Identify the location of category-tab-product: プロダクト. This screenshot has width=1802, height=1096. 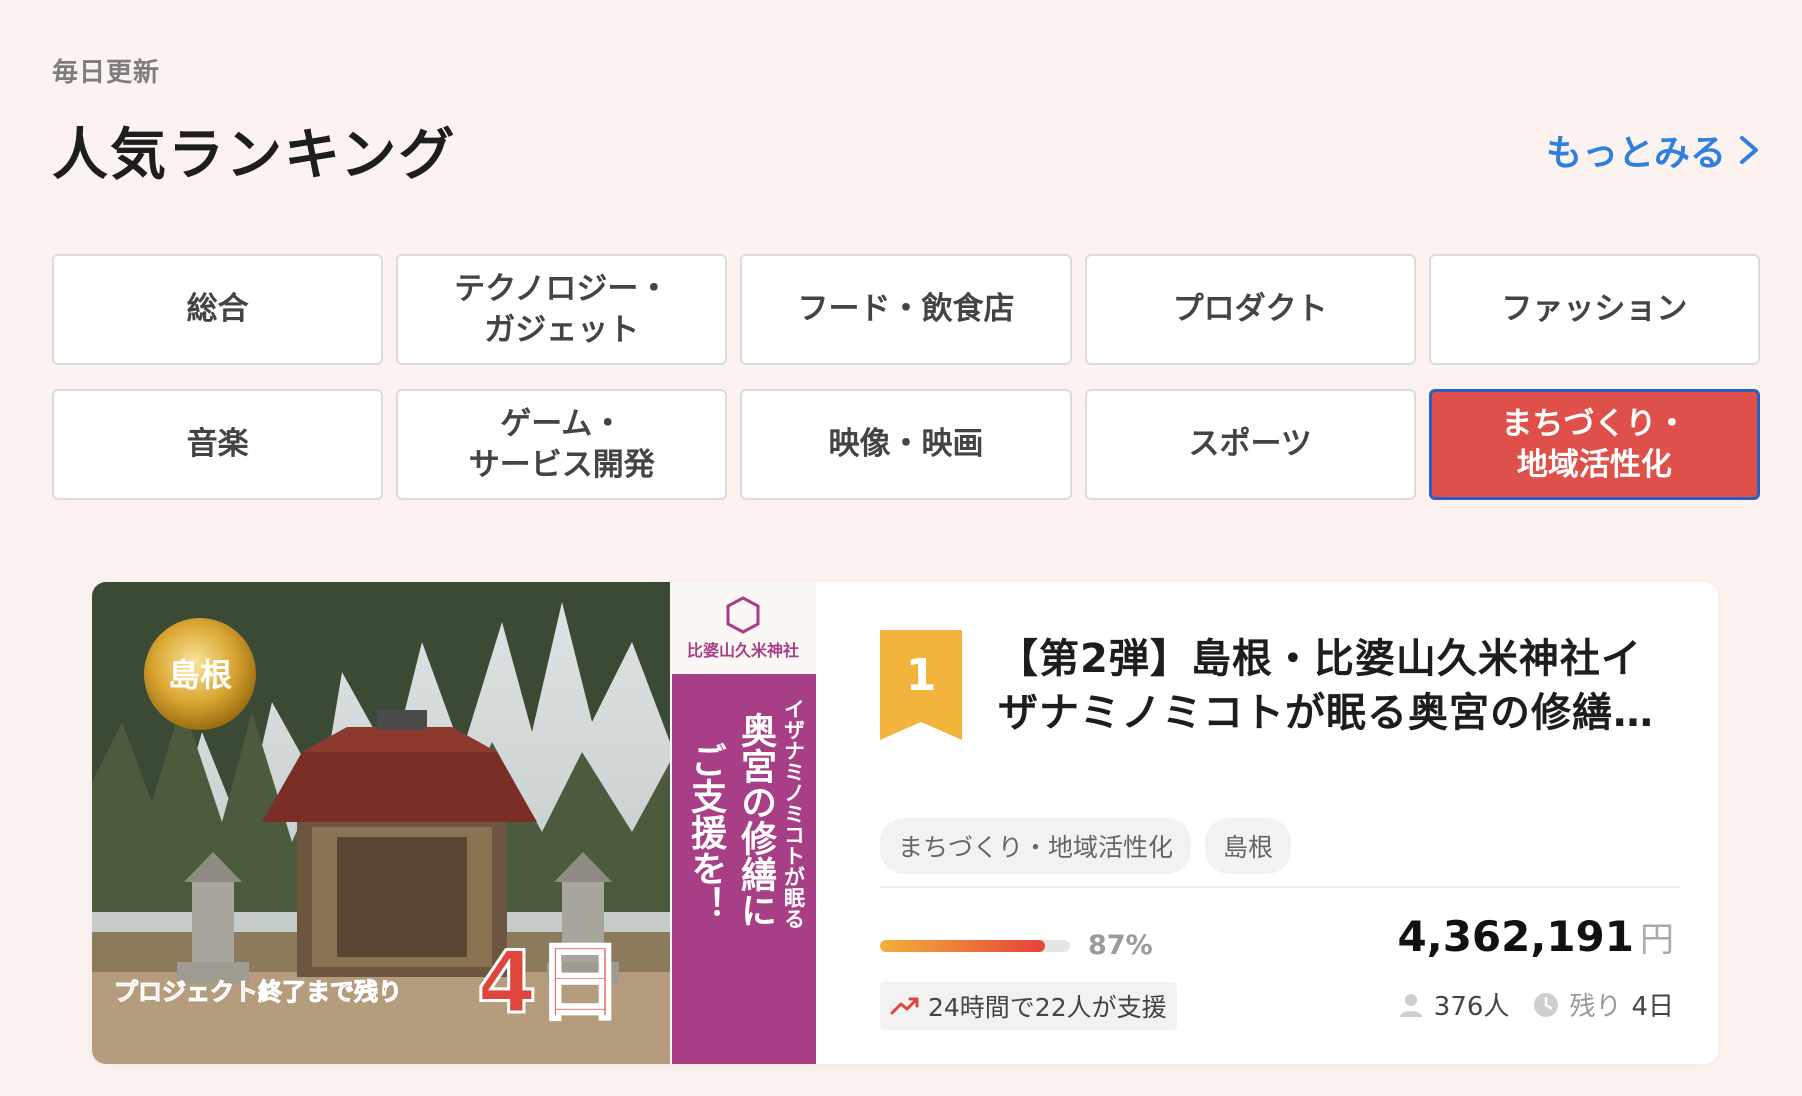
(1250, 309).